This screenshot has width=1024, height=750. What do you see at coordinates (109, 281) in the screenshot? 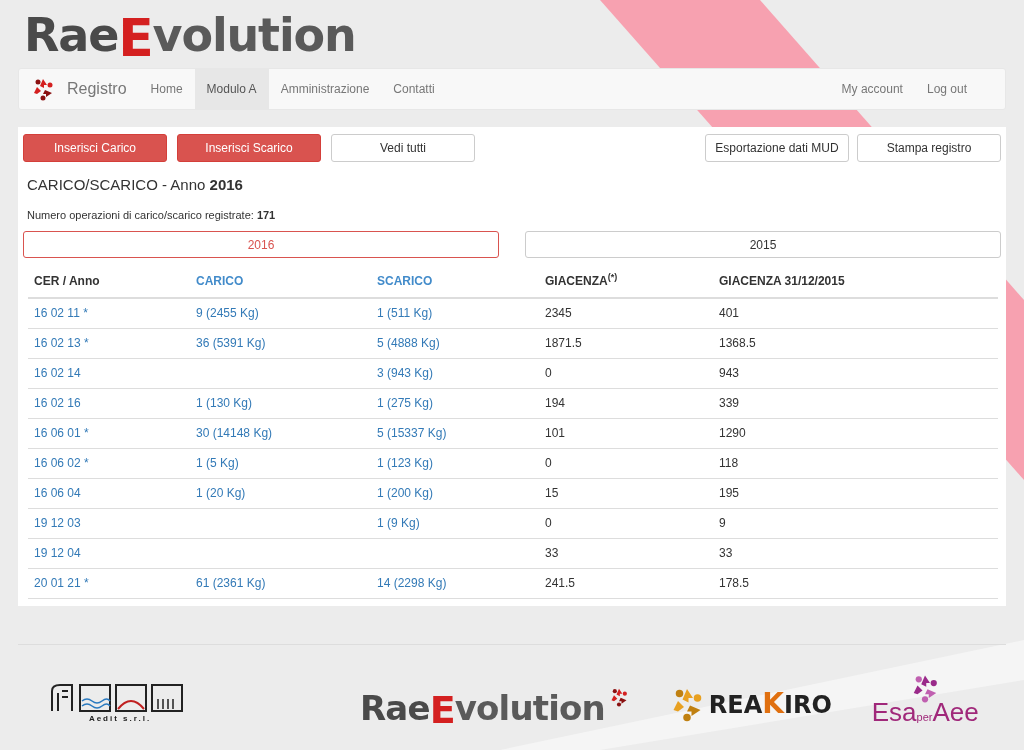
I see `column-header: CER / Anno` at bounding box center [109, 281].